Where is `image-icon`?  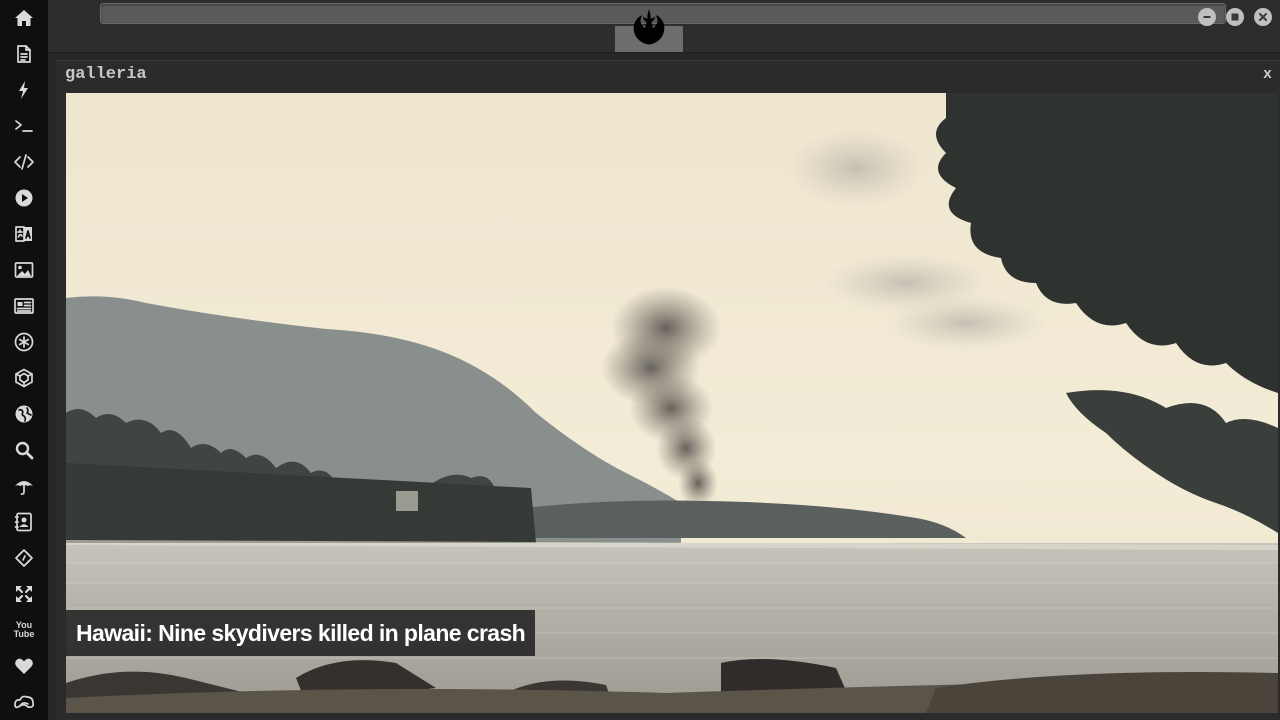
image-icon is located at coordinates (24, 270).